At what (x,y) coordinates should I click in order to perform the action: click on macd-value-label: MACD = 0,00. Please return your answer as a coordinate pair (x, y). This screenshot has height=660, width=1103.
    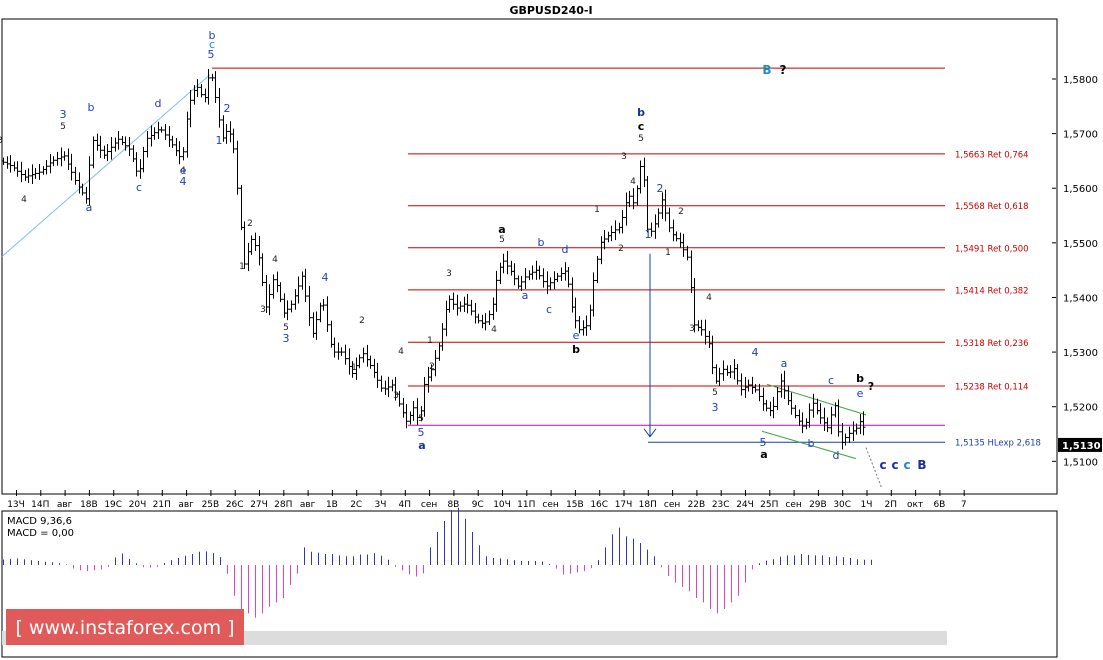
    Looking at the image, I should click on (40, 533).